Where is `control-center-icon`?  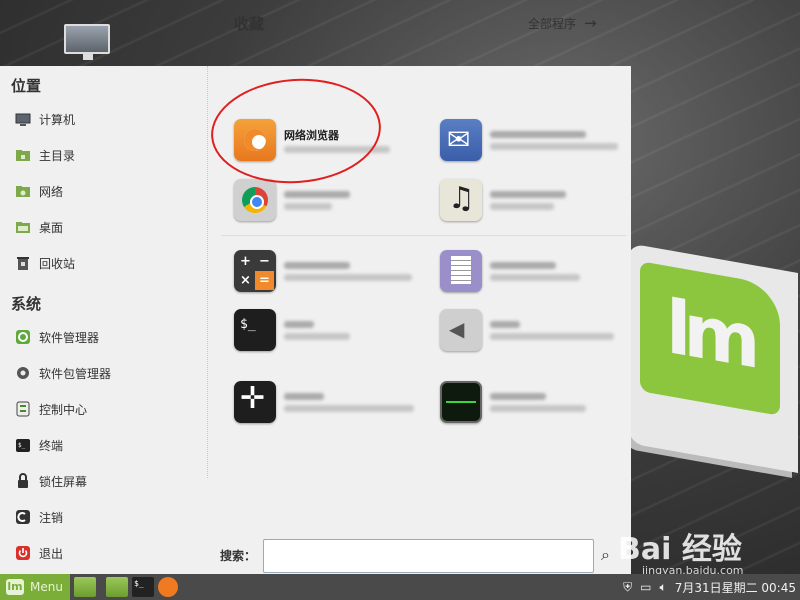
control-center-icon is located at coordinates (23, 409).